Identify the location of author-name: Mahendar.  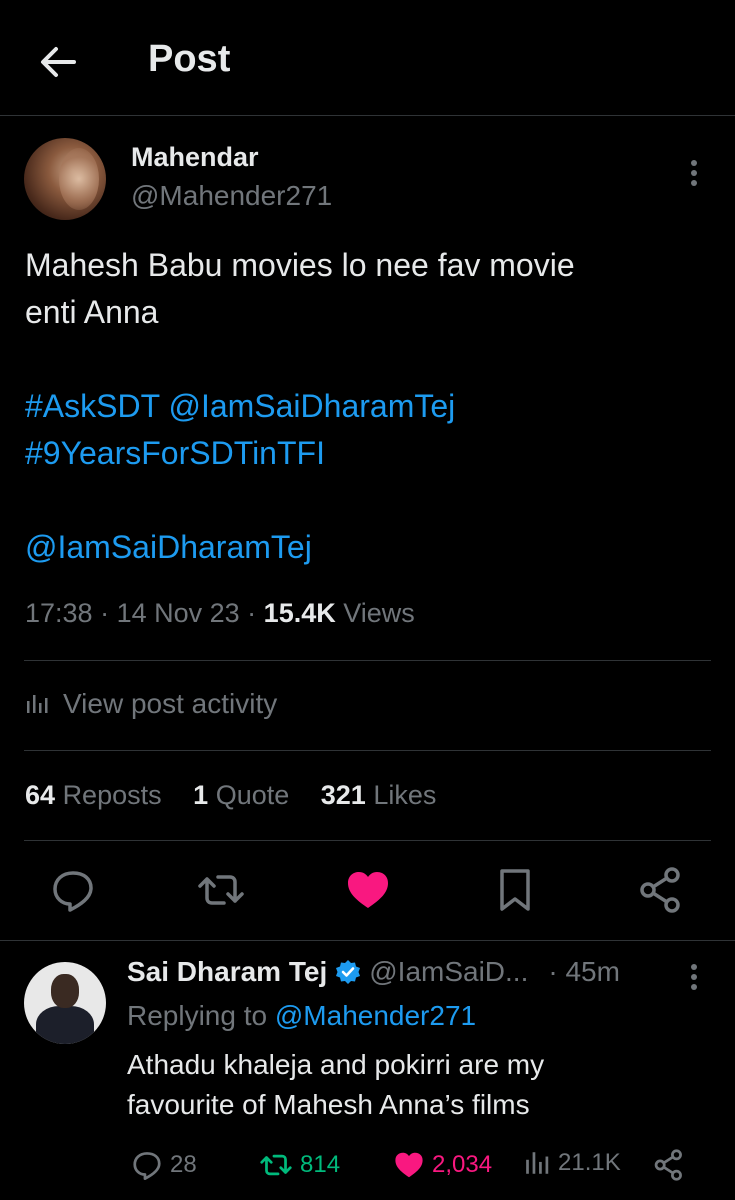
(195, 157).